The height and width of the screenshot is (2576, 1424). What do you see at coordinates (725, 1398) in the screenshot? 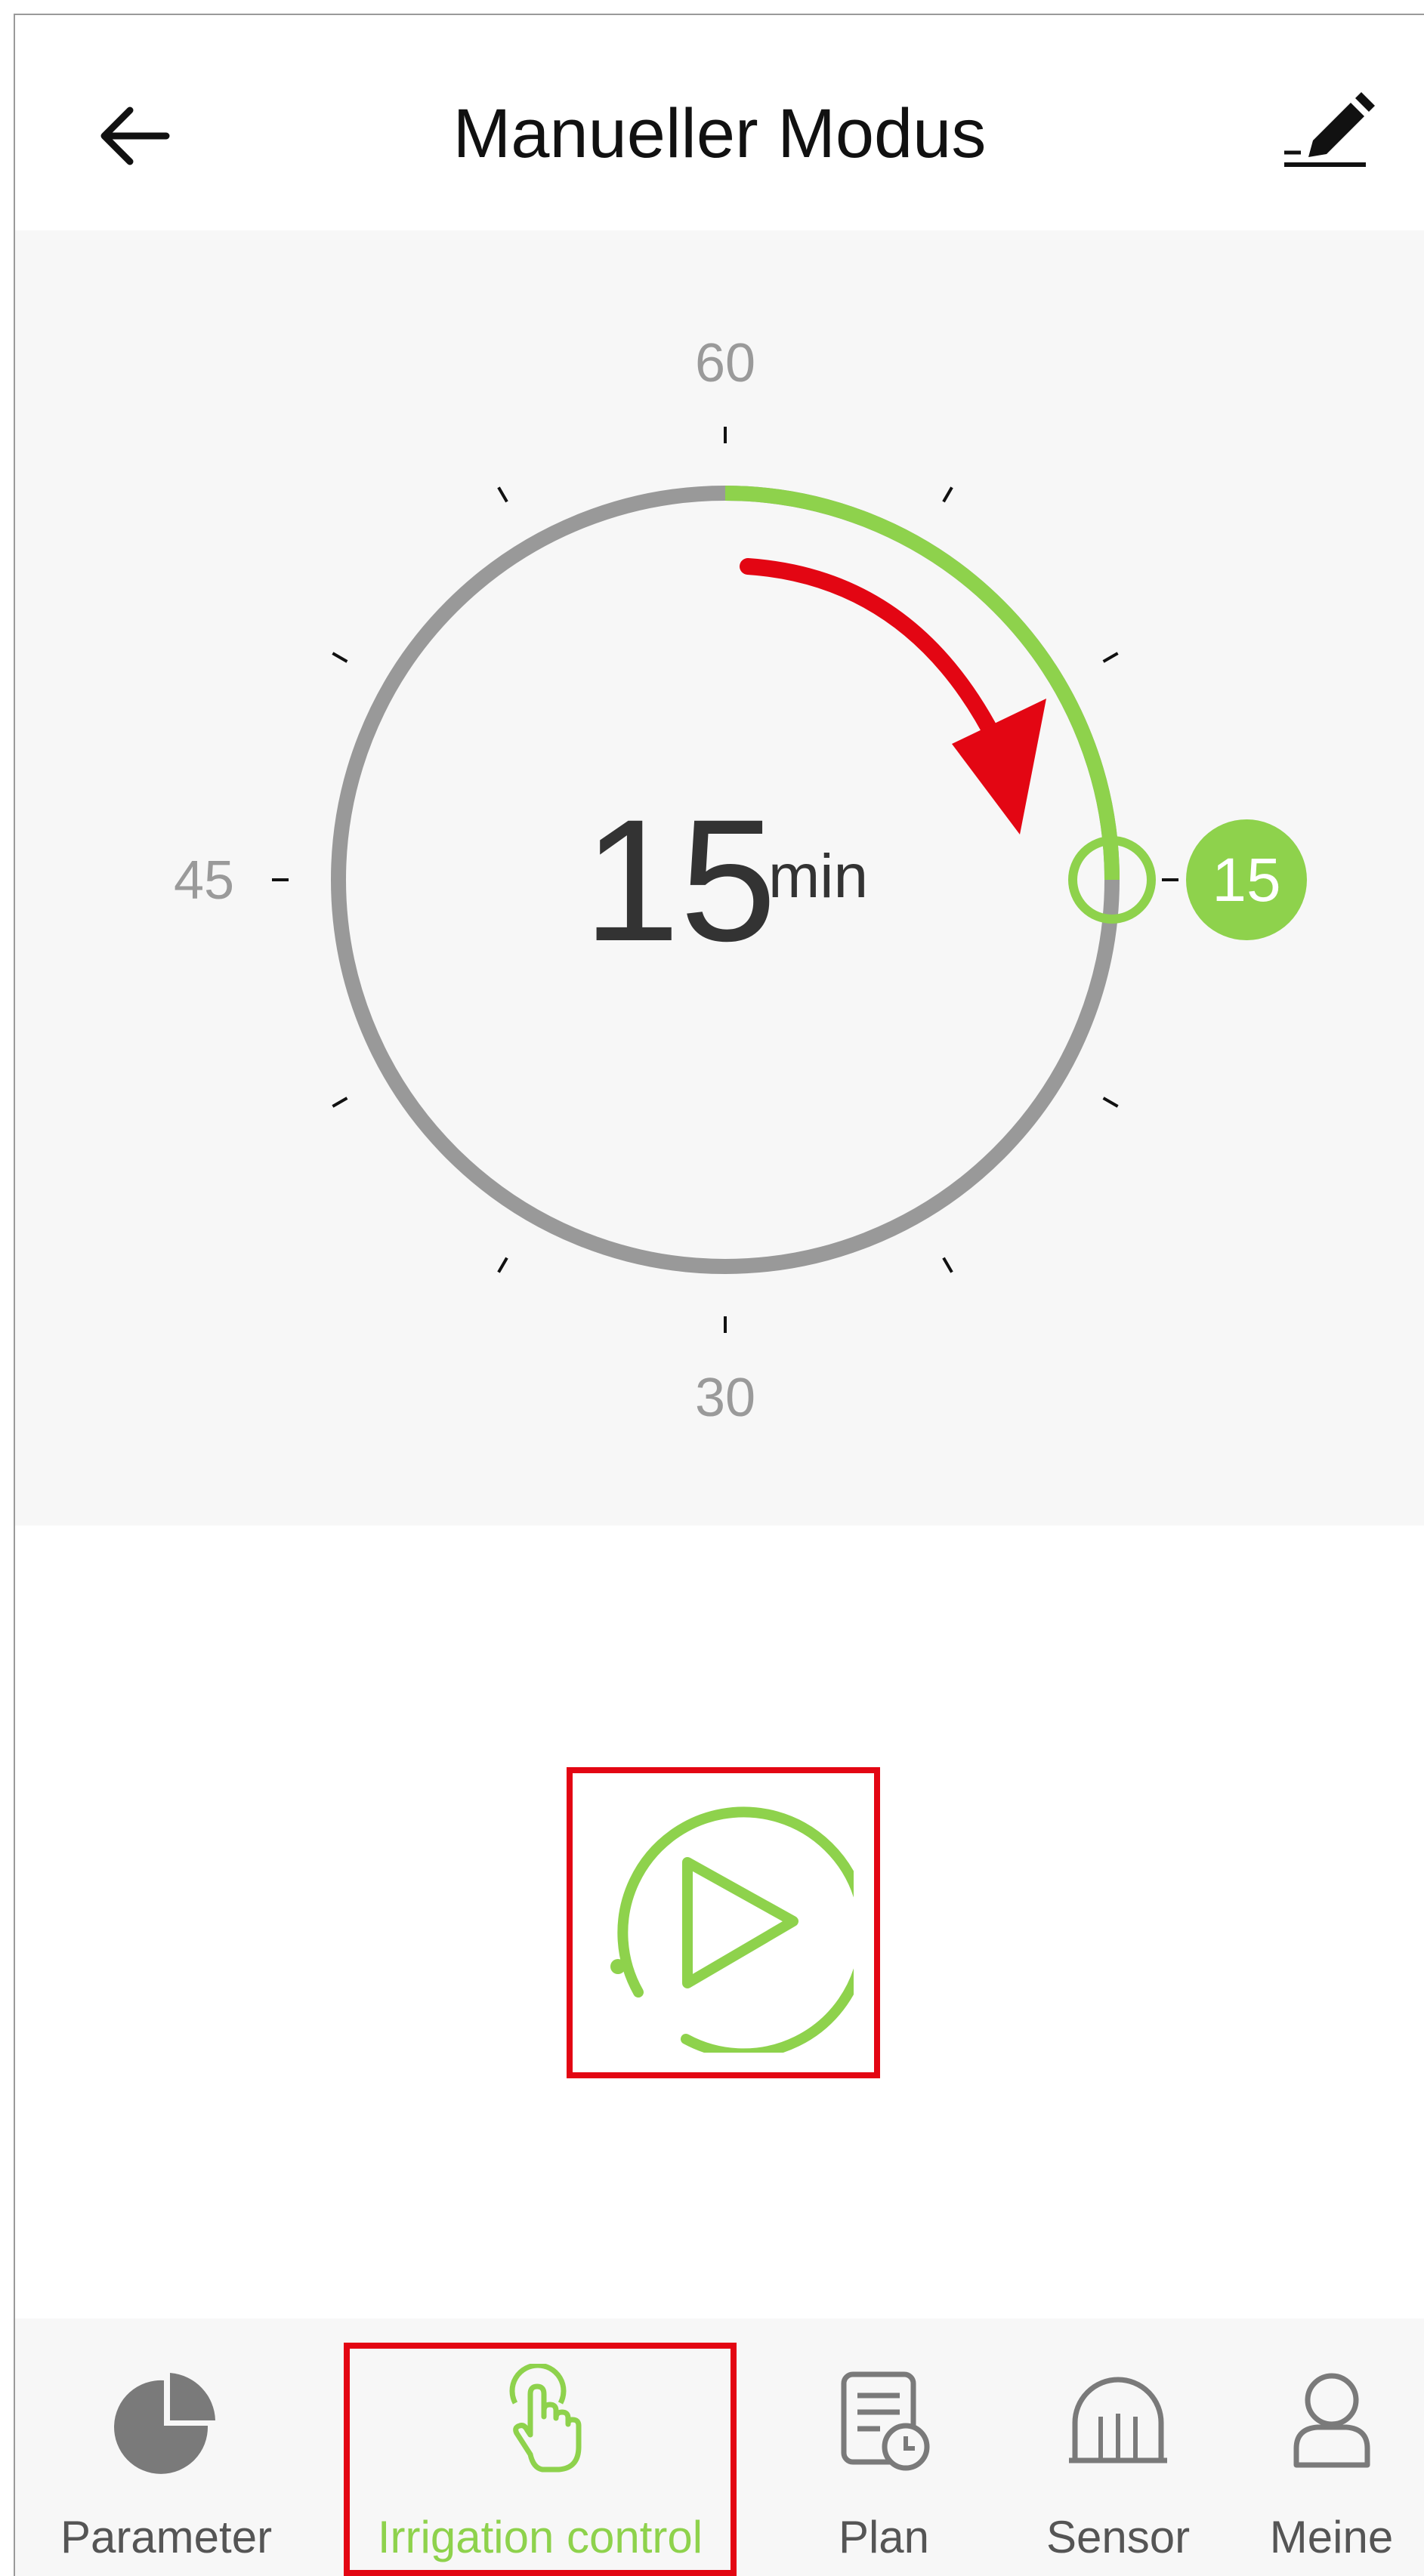
I see `dial-label-30: 30` at bounding box center [725, 1398].